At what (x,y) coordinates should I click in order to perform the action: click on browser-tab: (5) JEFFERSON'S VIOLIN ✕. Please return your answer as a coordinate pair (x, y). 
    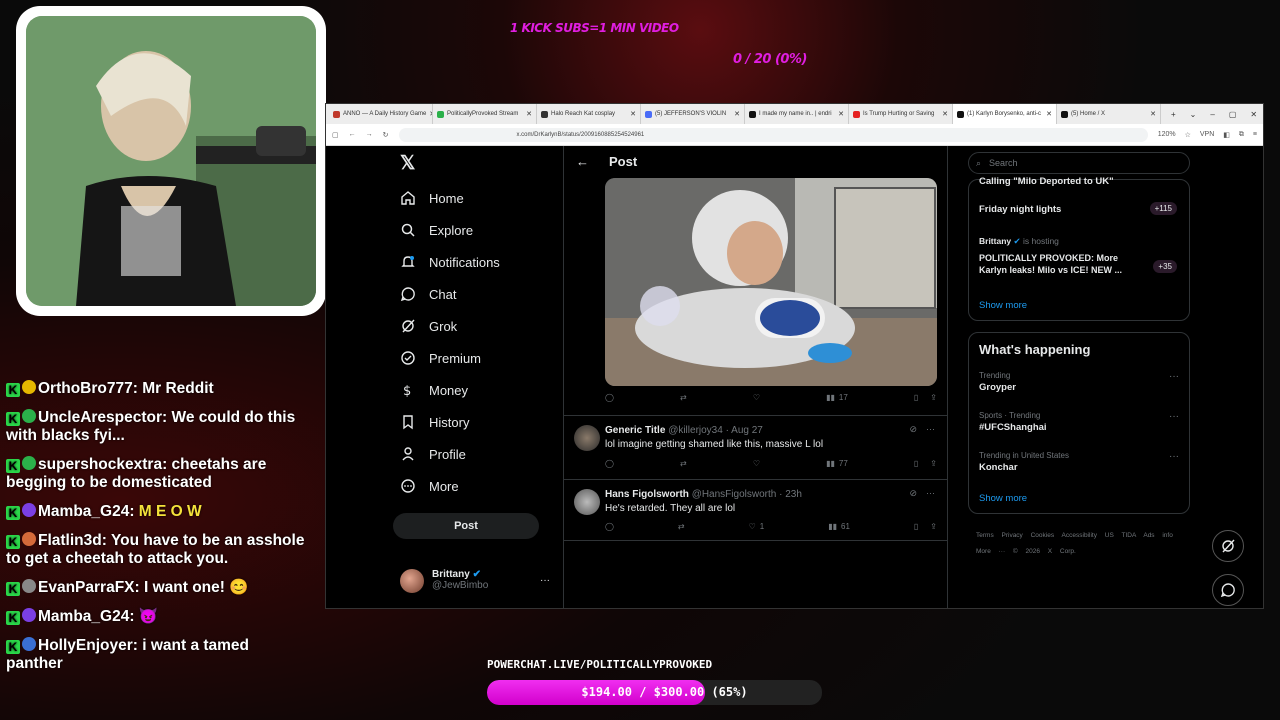
    Looking at the image, I should click on (693, 114).